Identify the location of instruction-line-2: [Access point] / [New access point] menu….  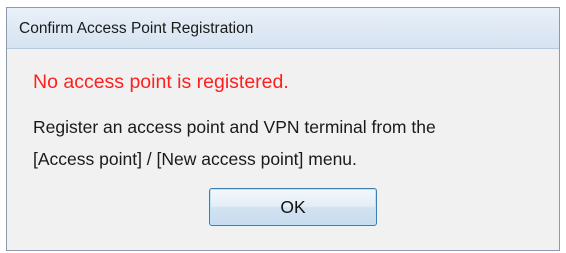
(195, 159).